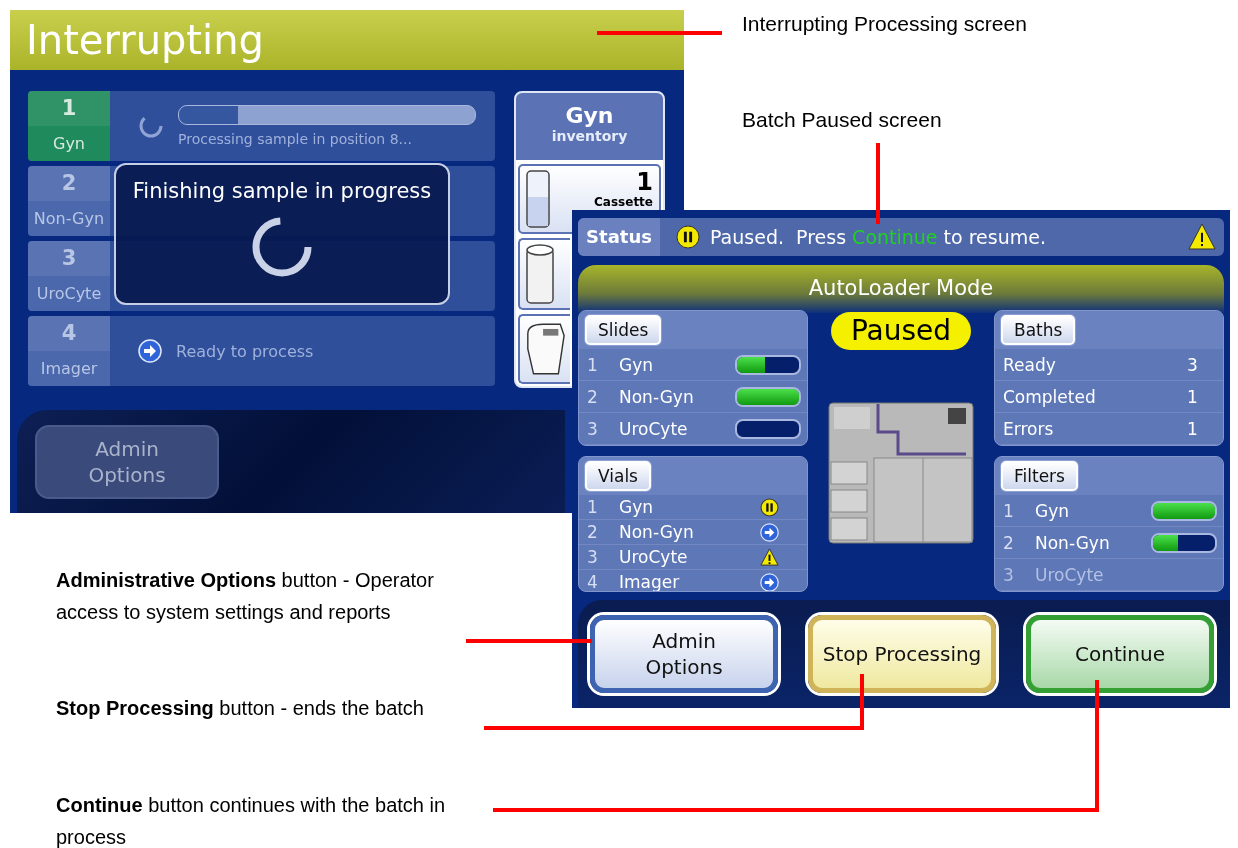  What do you see at coordinates (884, 24) in the screenshot?
I see `callout-label: Interrupting Processing screen` at bounding box center [884, 24].